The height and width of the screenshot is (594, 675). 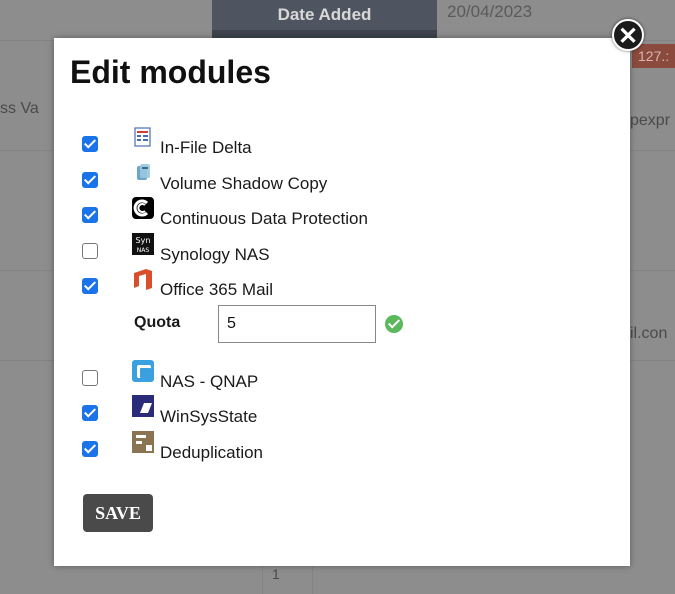 I want to click on module-label: In-File Delta, so click(x=206, y=147).